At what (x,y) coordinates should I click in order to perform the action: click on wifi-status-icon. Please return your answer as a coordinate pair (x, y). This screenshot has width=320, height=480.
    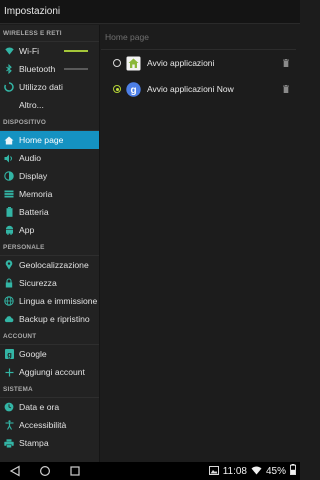
    Looking at the image, I should click on (256, 471).